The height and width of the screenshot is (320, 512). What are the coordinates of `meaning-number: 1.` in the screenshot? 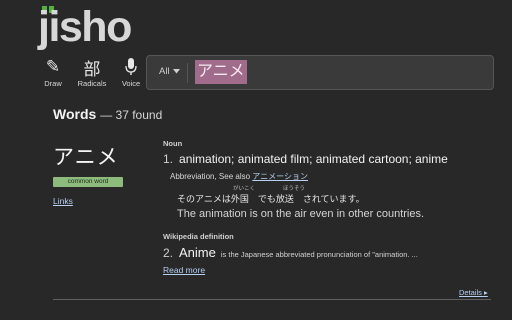 It's located at (168, 159).